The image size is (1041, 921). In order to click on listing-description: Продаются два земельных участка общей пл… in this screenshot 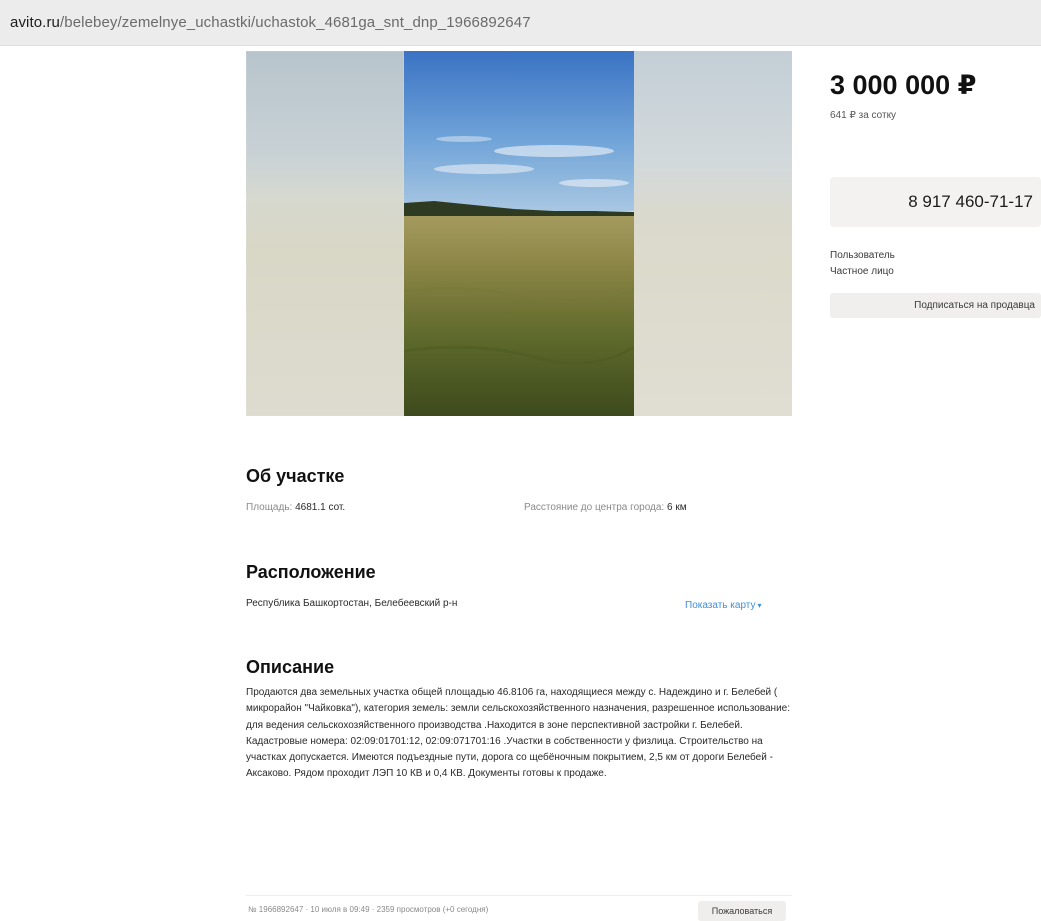, I will do `click(518, 733)`.